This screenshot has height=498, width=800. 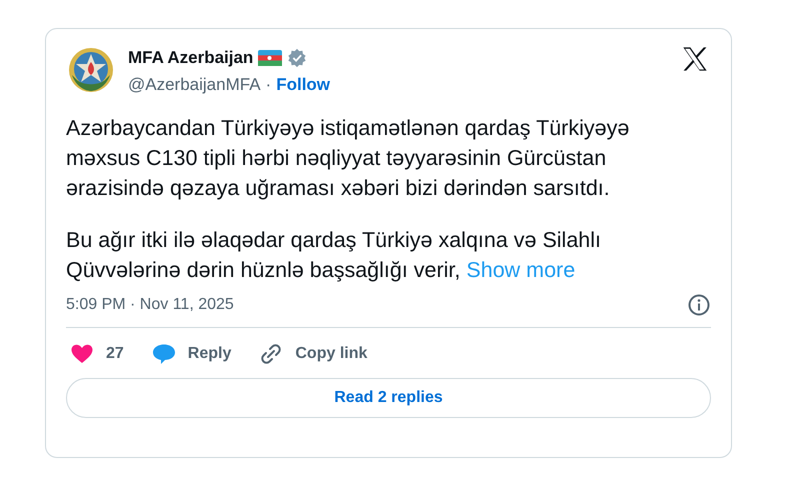 What do you see at coordinates (150, 305) in the screenshot?
I see `timestamp: 5:09 PM · Nov 11, 2025` at bounding box center [150, 305].